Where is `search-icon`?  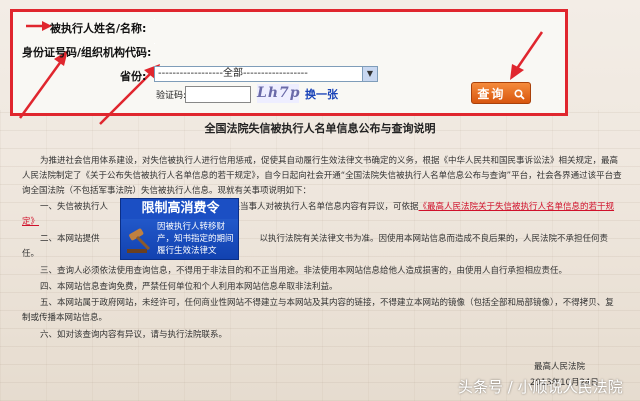
search-icon is located at coordinates (519, 94).